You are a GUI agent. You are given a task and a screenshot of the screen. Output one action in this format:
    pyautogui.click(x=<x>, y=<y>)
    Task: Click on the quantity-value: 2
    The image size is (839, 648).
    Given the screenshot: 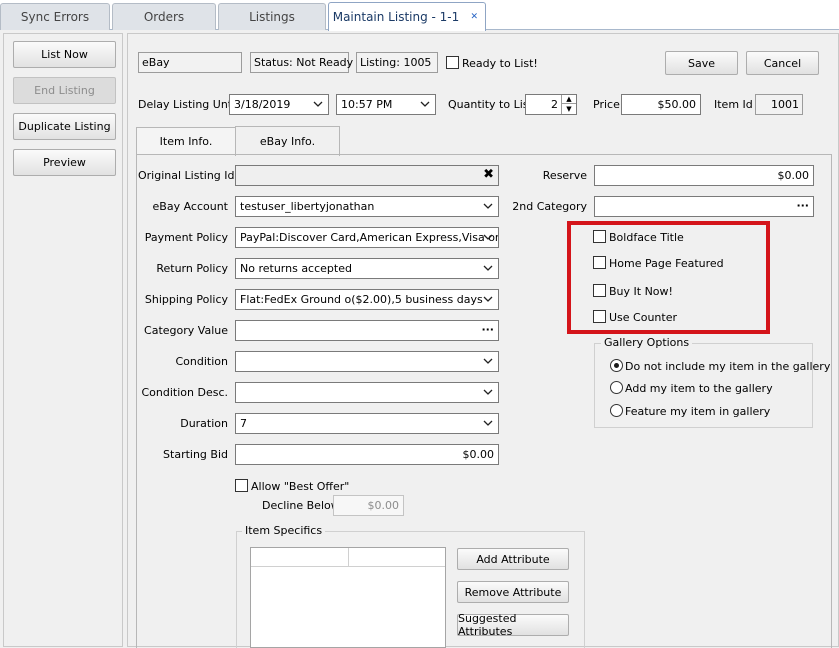 What is the action you would take?
    pyautogui.click(x=554, y=104)
    